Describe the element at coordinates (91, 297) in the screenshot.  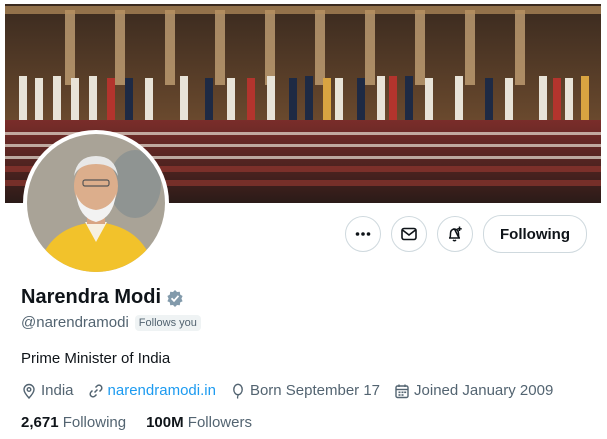
I see `profile-name: Narendra Modi` at that location.